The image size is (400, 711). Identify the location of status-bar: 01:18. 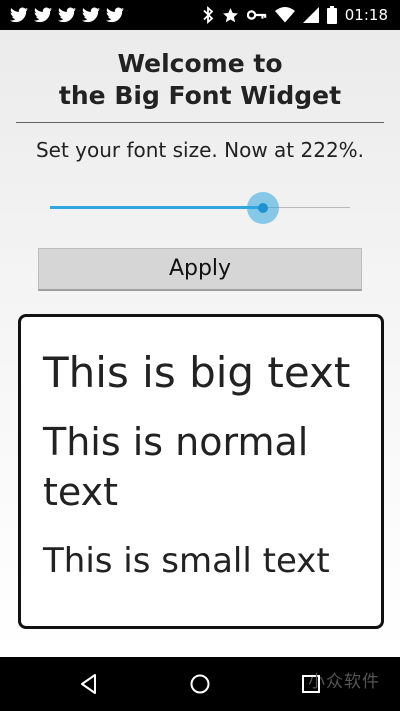
(200, 15).